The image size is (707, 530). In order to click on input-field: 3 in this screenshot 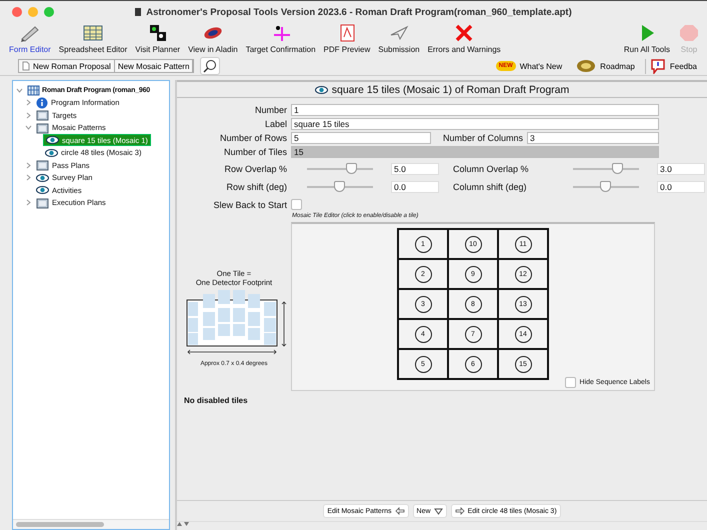, I will do `click(593, 138)`.